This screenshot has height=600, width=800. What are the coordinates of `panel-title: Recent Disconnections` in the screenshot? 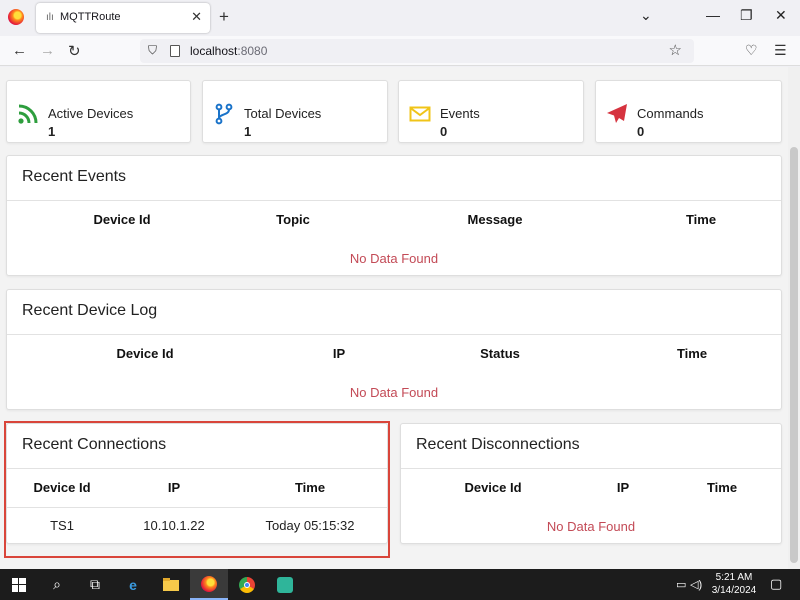 It's located at (498, 444).